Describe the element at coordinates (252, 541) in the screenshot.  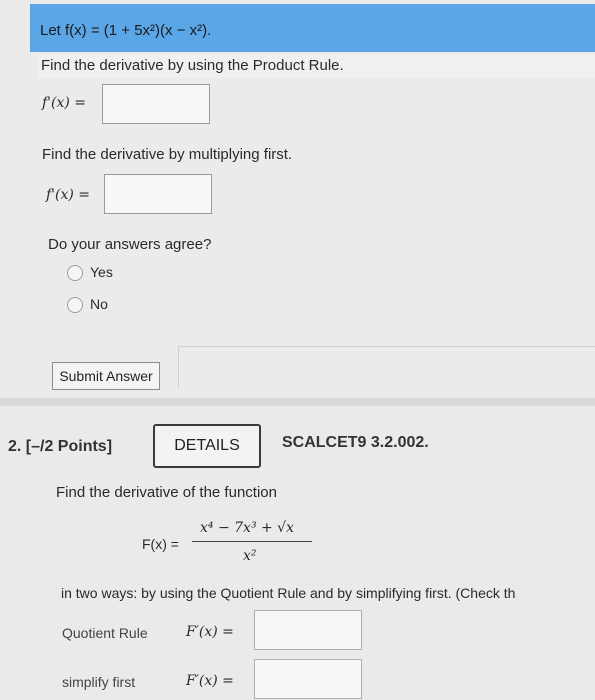
I see `fraction-bar` at that location.